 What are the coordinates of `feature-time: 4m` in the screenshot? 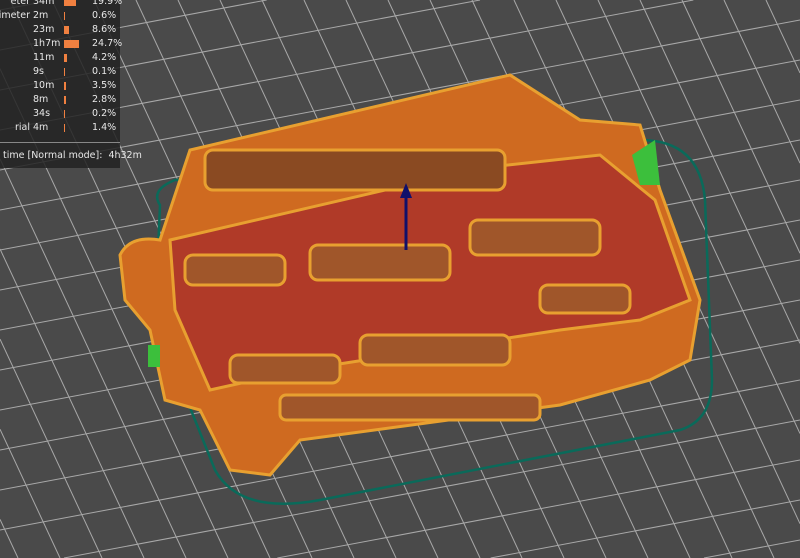 It's located at (41, 127).